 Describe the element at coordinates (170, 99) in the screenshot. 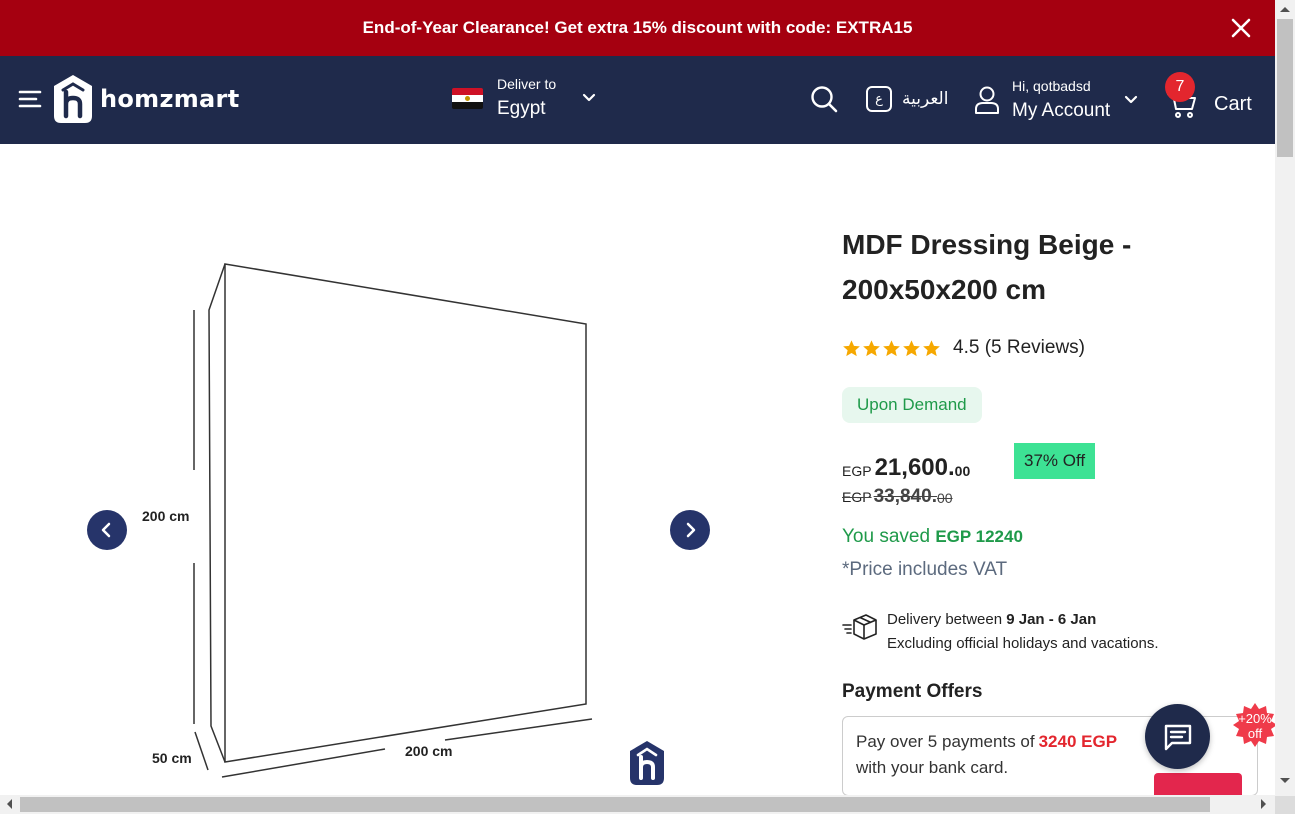

I see `brand-name: homzmart` at that location.